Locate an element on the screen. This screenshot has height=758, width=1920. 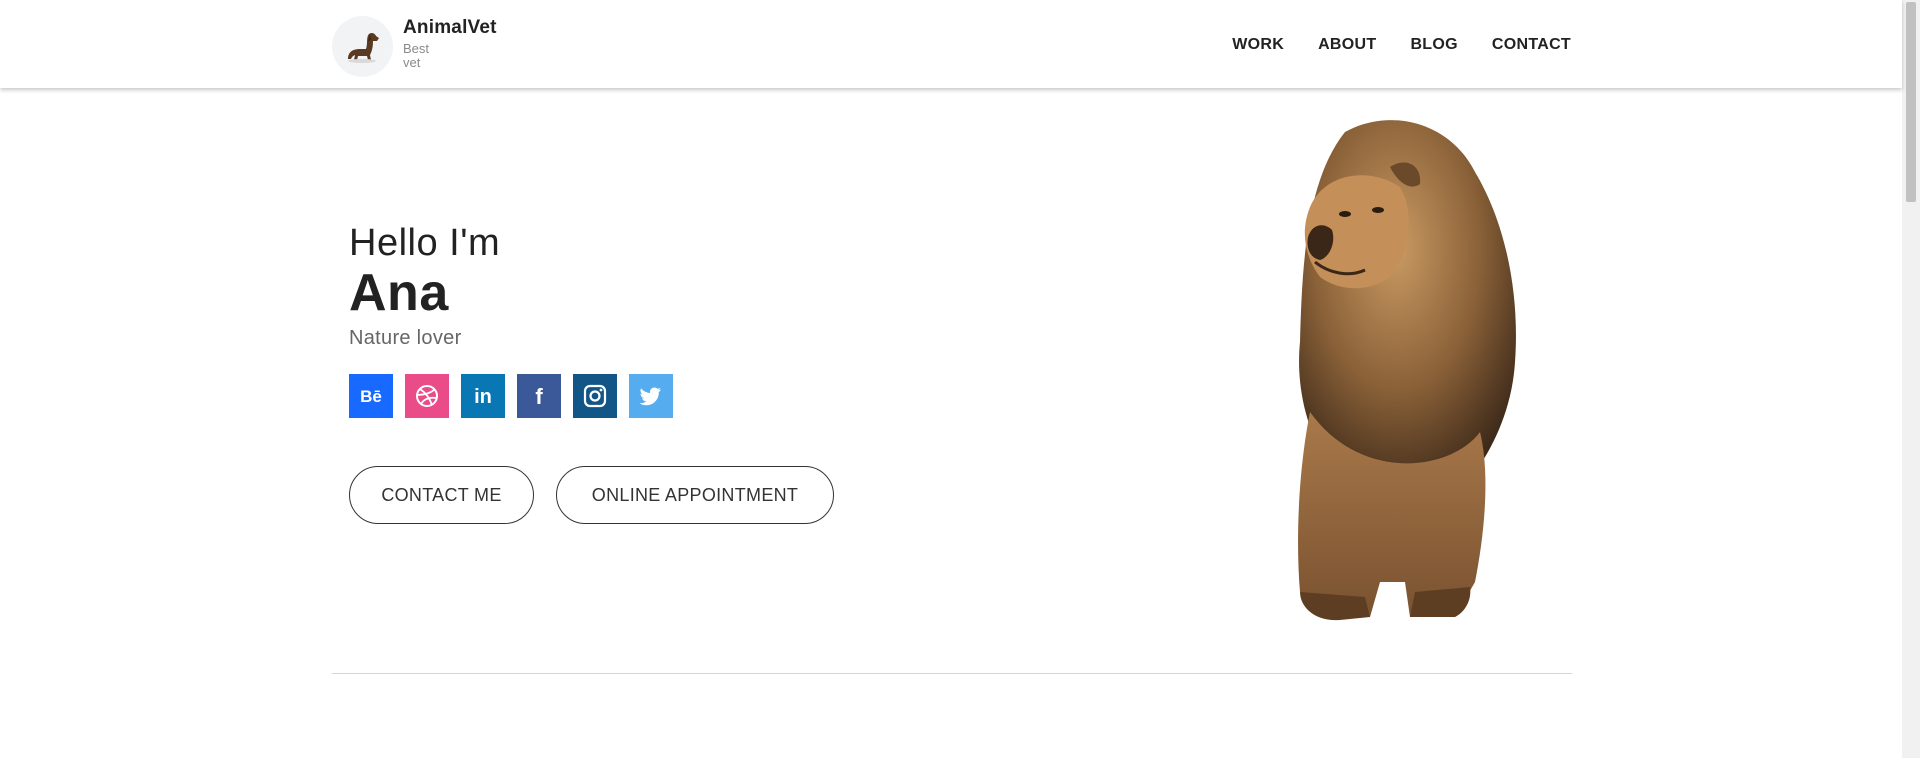
facebook-icon: f is located at coordinates (539, 396).